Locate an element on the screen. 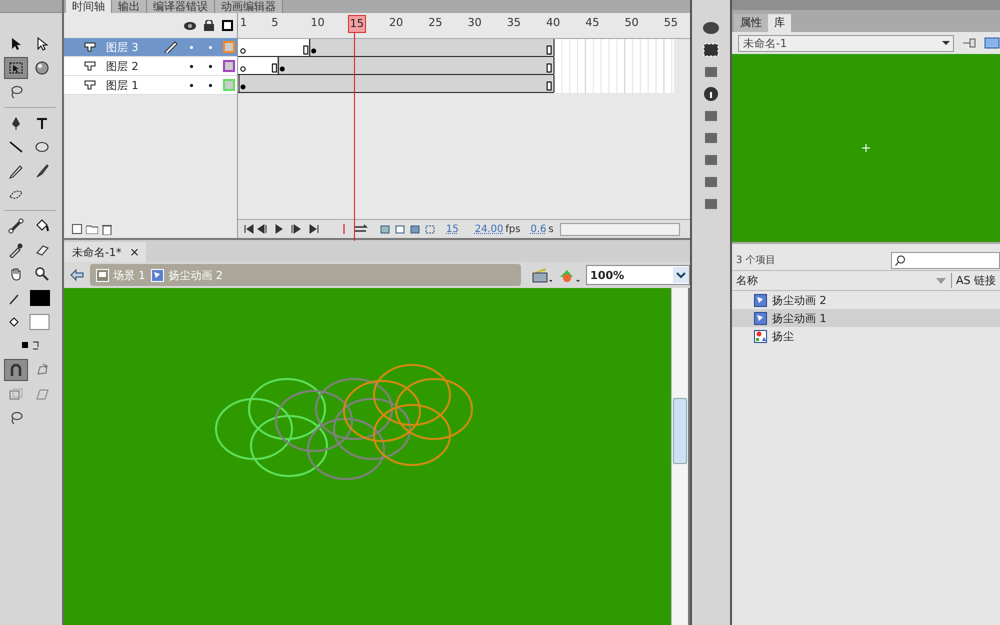 The image size is (1000, 625). fill-color-icon is located at coordinates (30, 322).